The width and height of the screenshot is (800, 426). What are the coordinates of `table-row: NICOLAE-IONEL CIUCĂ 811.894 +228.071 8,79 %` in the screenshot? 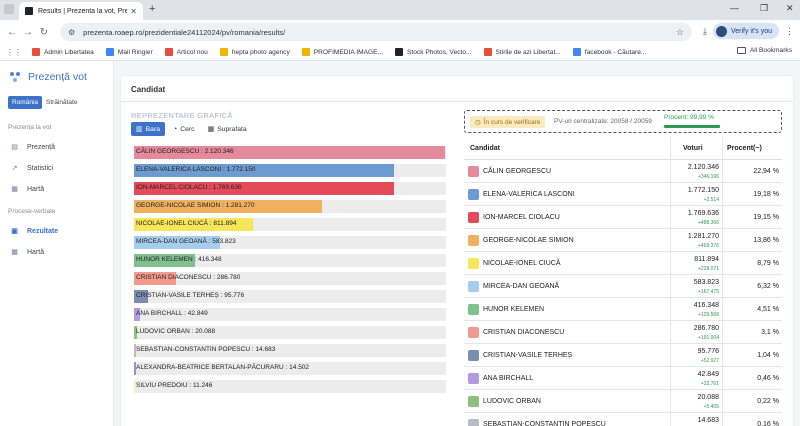 It's located at (623, 263).